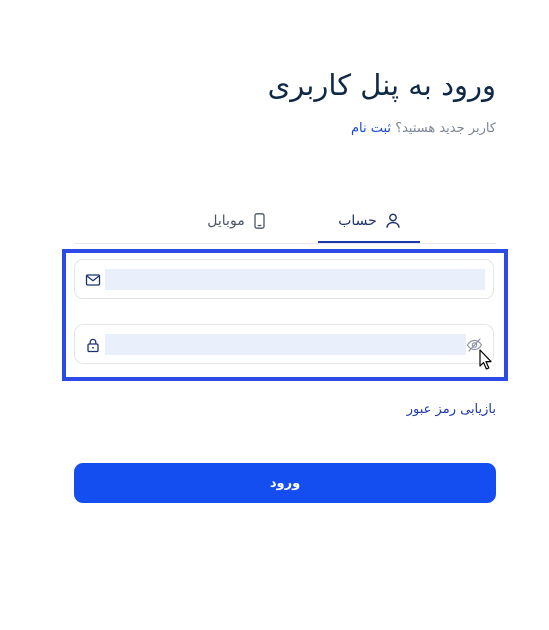  I want to click on tab-account: حساب, so click(369, 221).